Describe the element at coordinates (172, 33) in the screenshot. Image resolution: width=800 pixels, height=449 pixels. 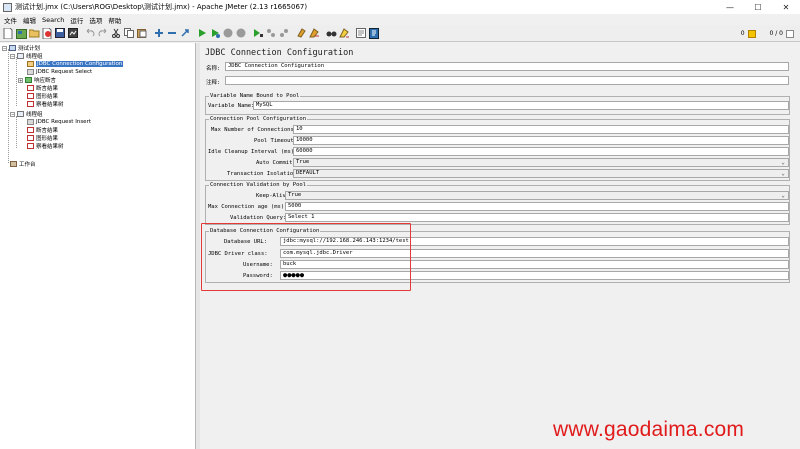
I see `collapse-icon` at that location.